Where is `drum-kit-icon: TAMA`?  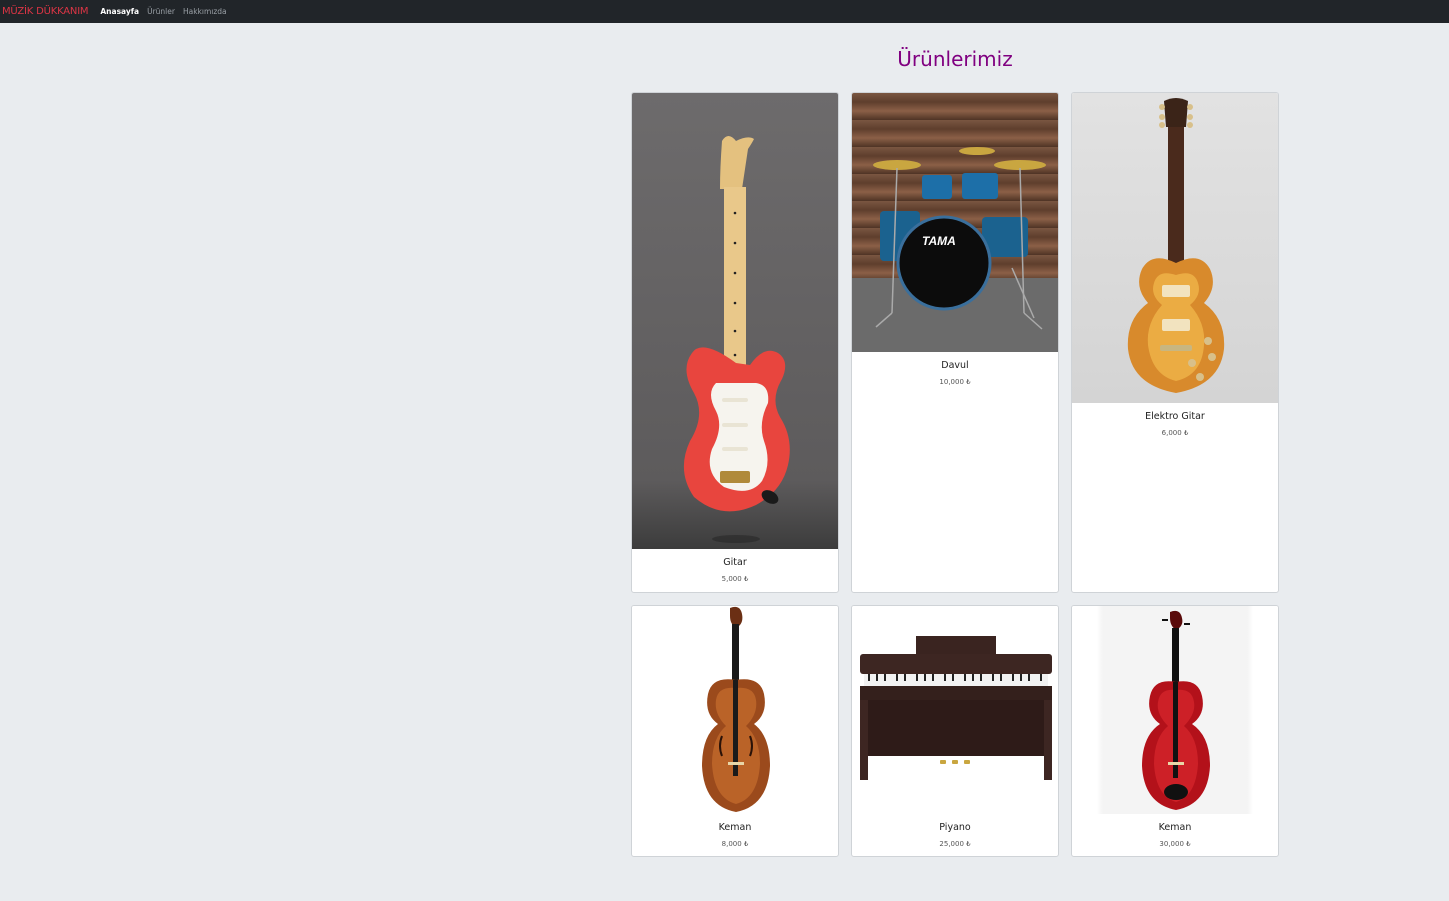 drum-kit-icon: TAMA is located at coordinates (955, 249).